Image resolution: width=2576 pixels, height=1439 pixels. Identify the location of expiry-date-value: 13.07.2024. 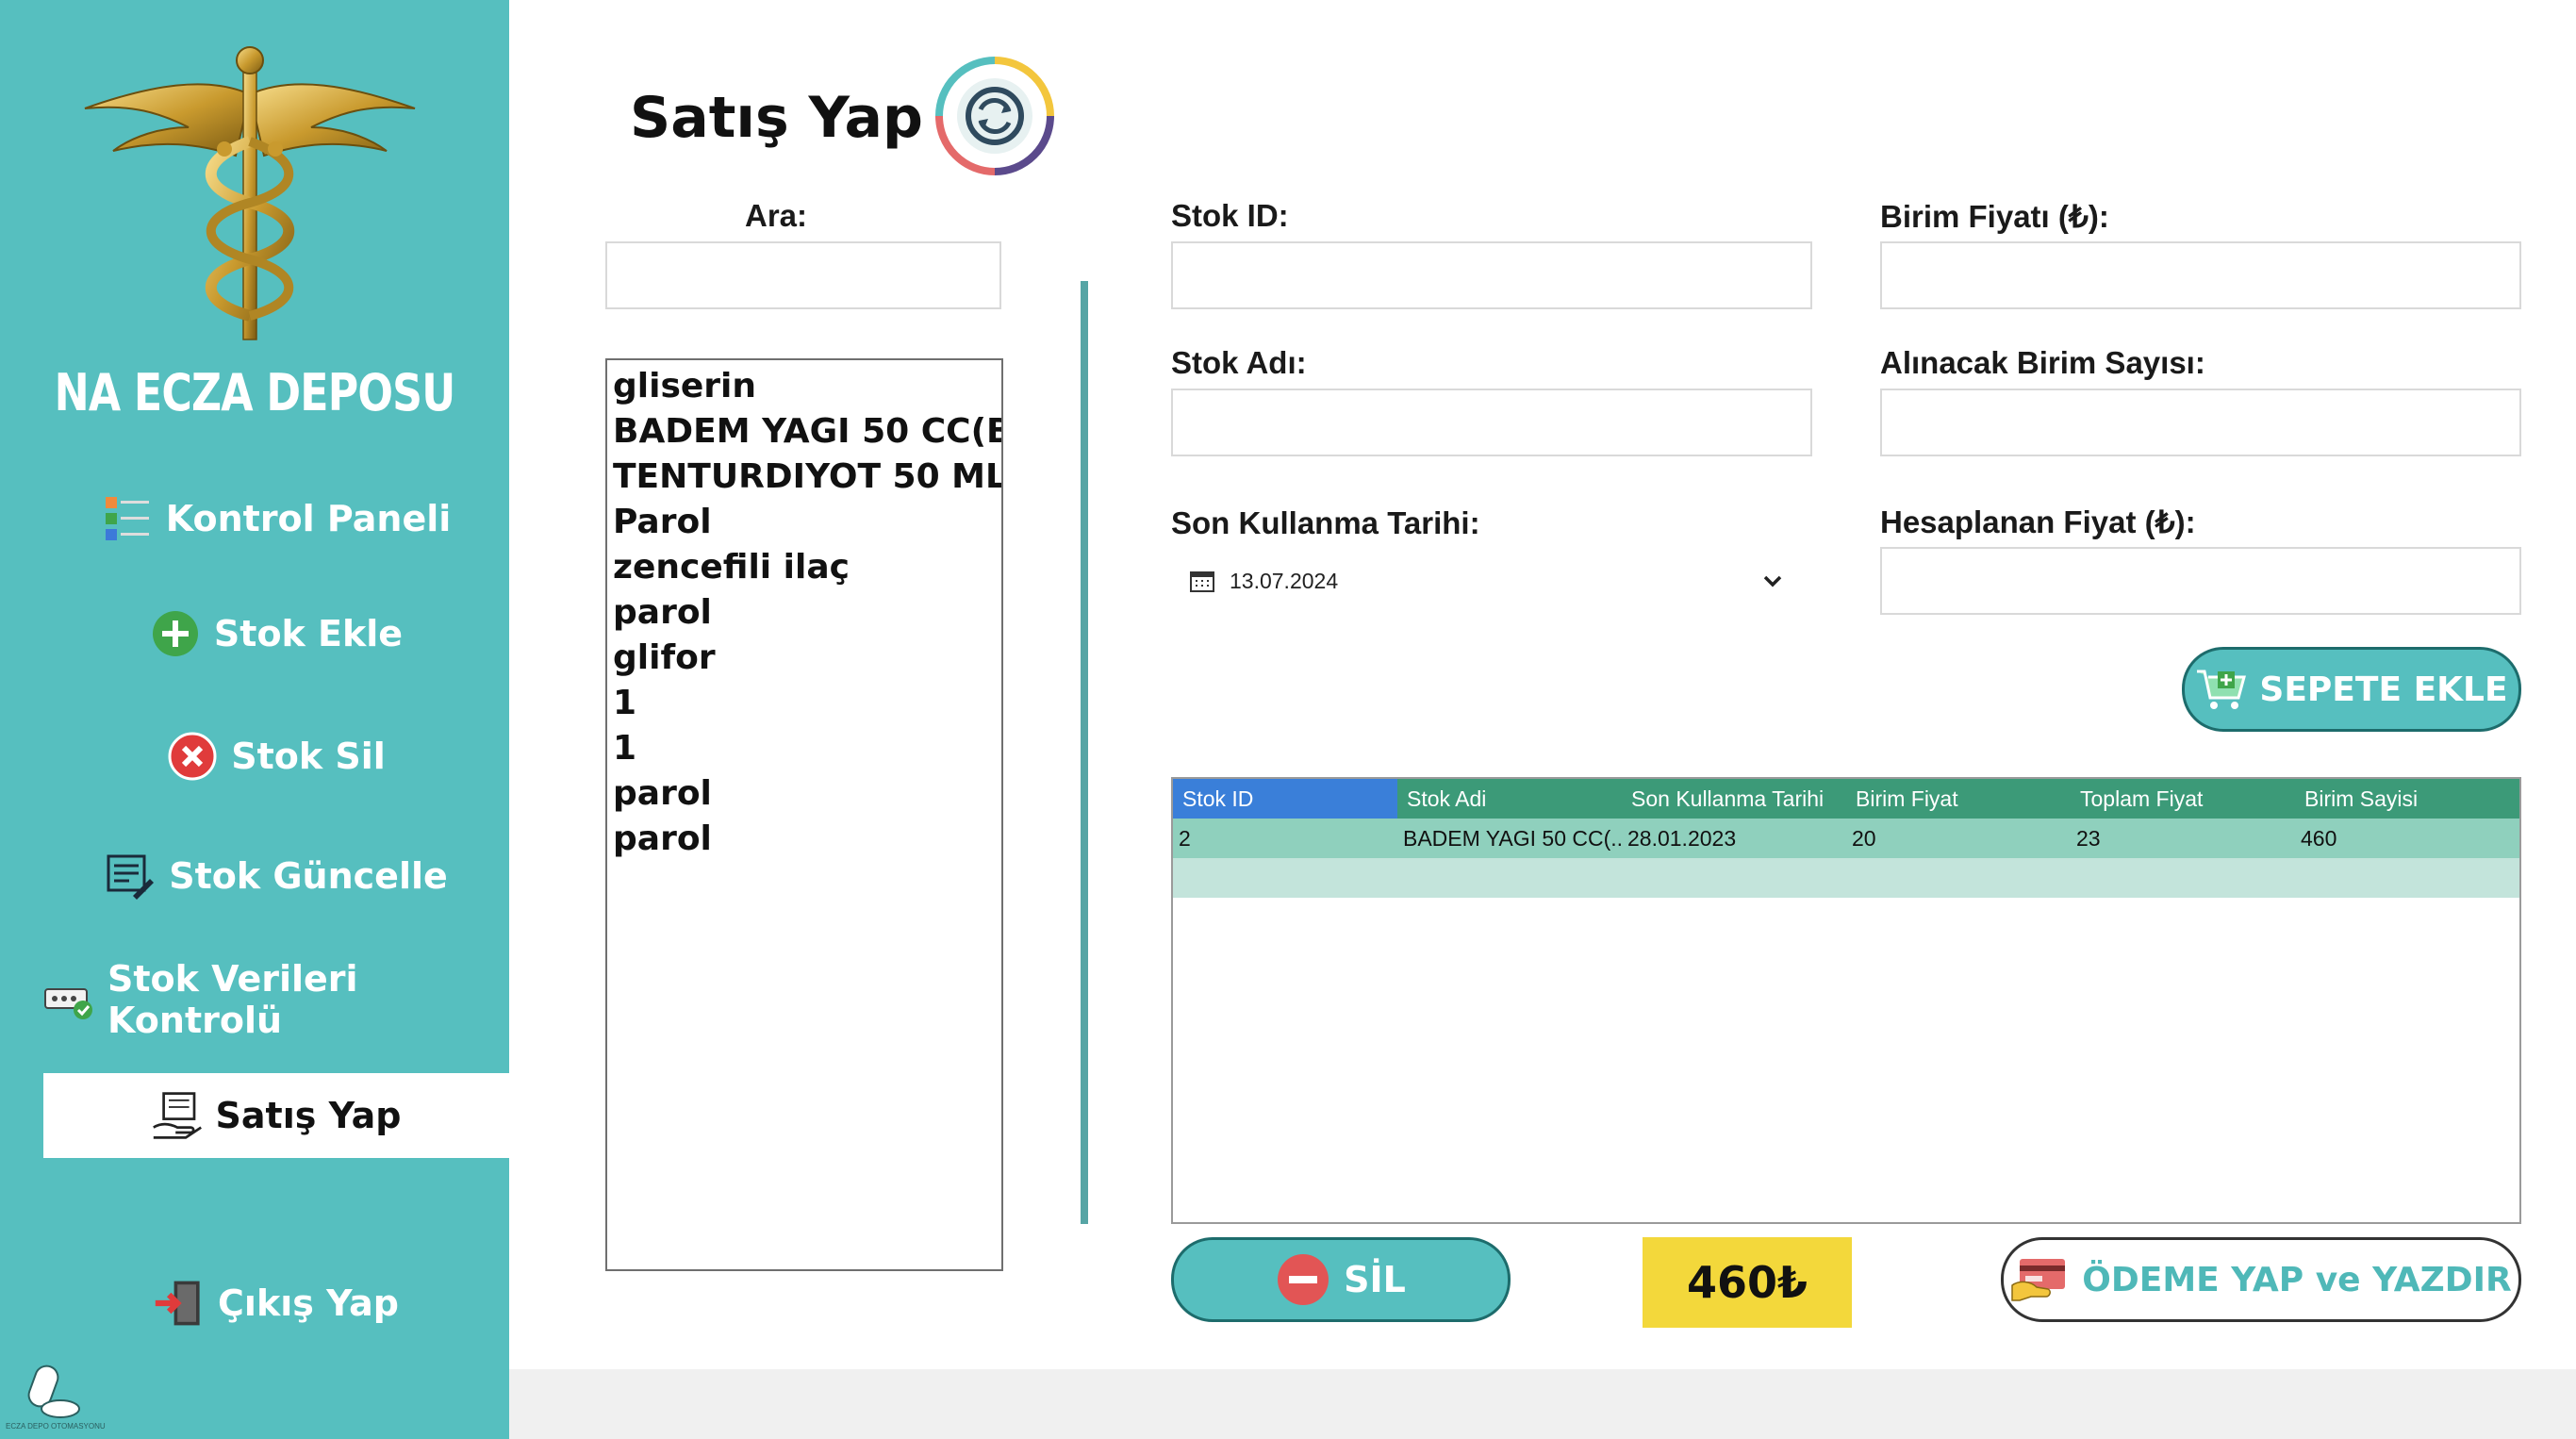
(1284, 580).